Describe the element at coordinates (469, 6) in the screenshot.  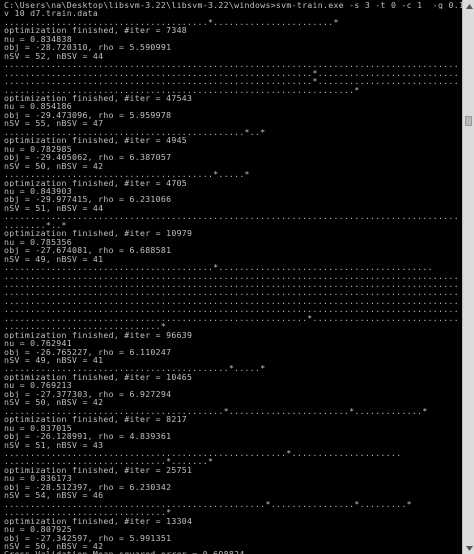
I see `scroll-up-icon` at that location.